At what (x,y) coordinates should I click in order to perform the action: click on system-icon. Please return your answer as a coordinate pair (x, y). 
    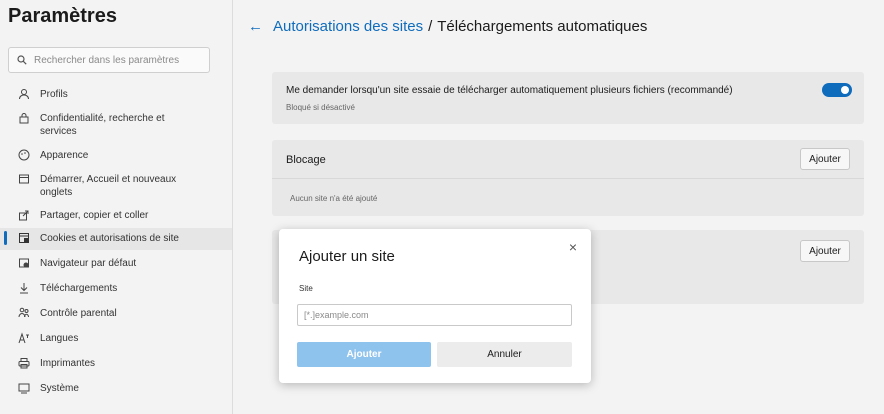
    Looking at the image, I should click on (24, 388).